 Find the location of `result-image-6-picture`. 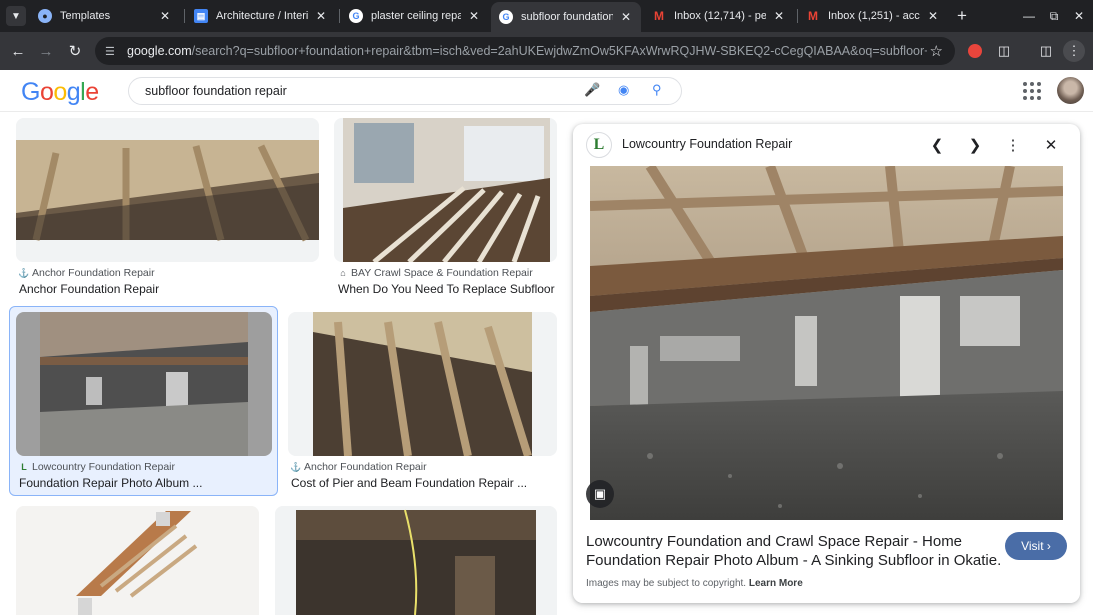

result-image-6-picture is located at coordinates (416, 560).